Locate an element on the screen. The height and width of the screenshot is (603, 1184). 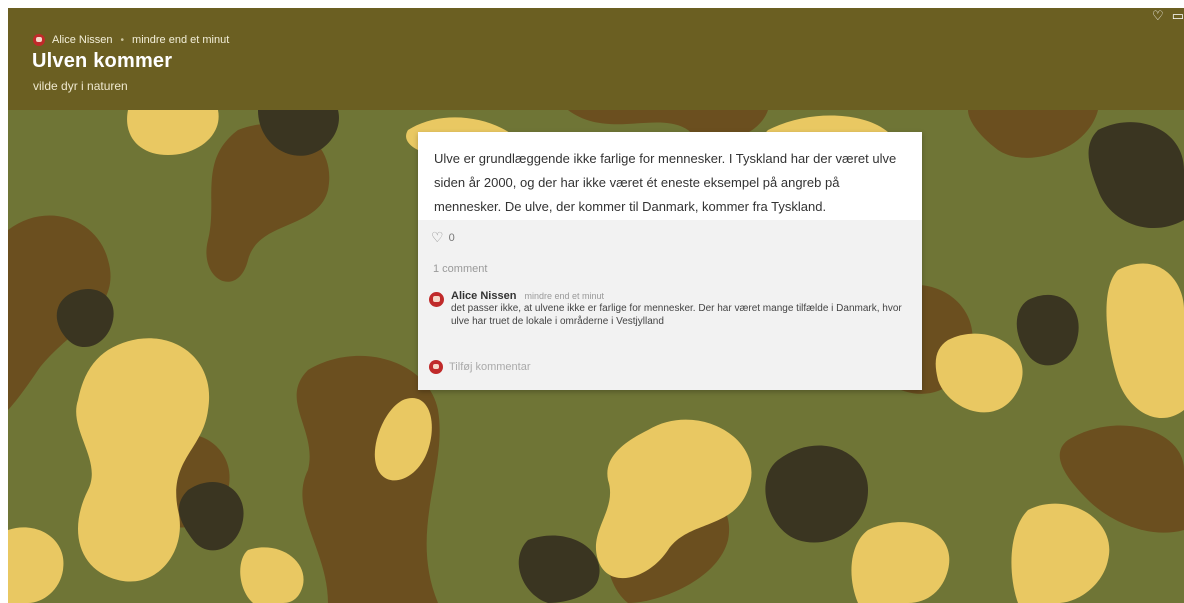
like-button: ♡ 0 is located at coordinates (443, 237).